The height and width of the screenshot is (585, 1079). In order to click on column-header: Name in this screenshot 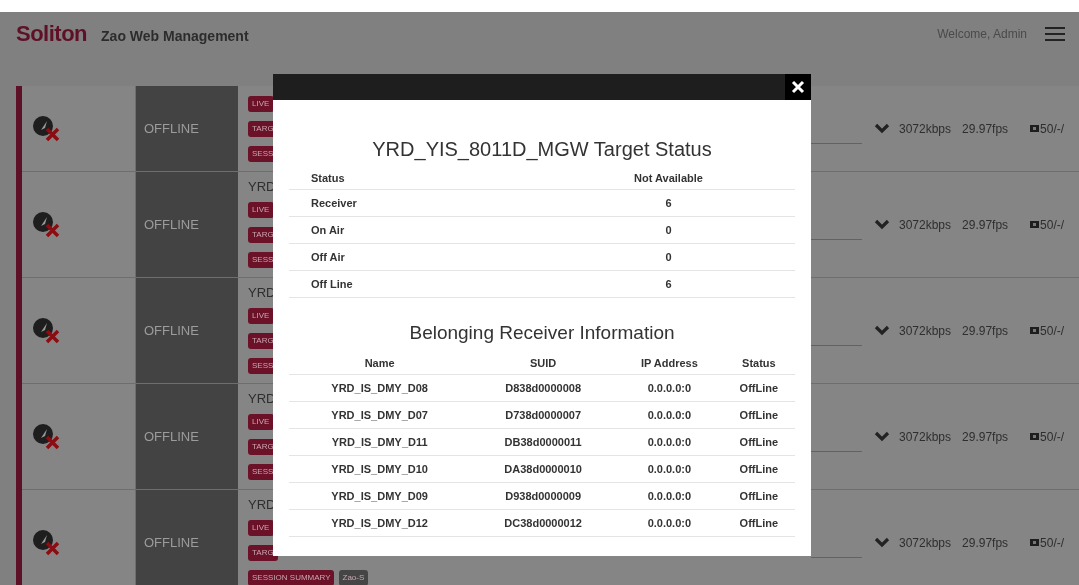, I will do `click(380, 363)`.